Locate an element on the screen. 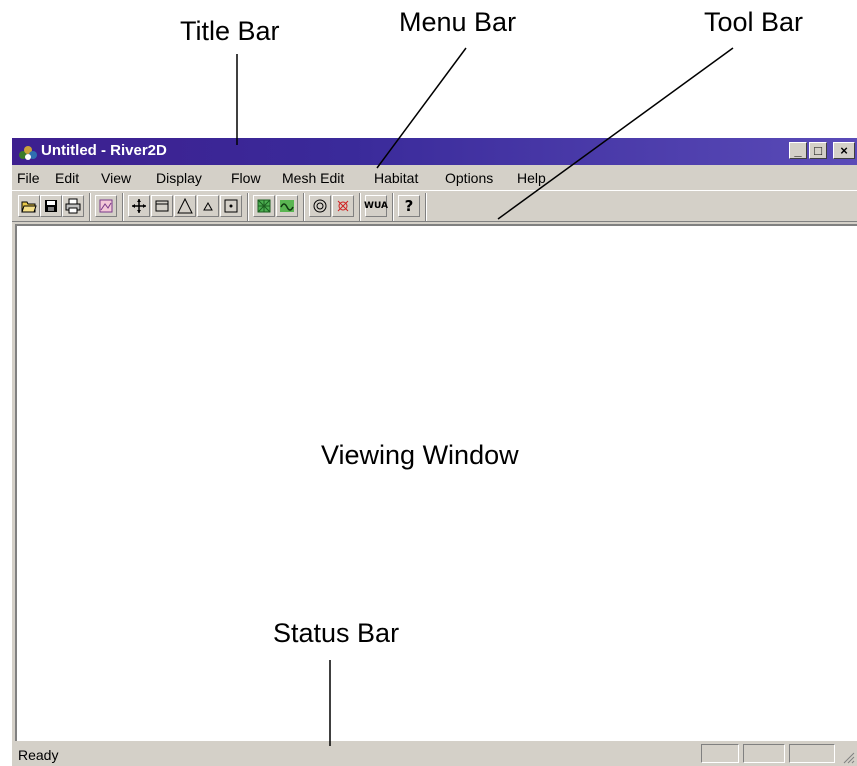 Image resolution: width=857 pixels, height=766 pixels. open-folder-icon is located at coordinates (29, 207).